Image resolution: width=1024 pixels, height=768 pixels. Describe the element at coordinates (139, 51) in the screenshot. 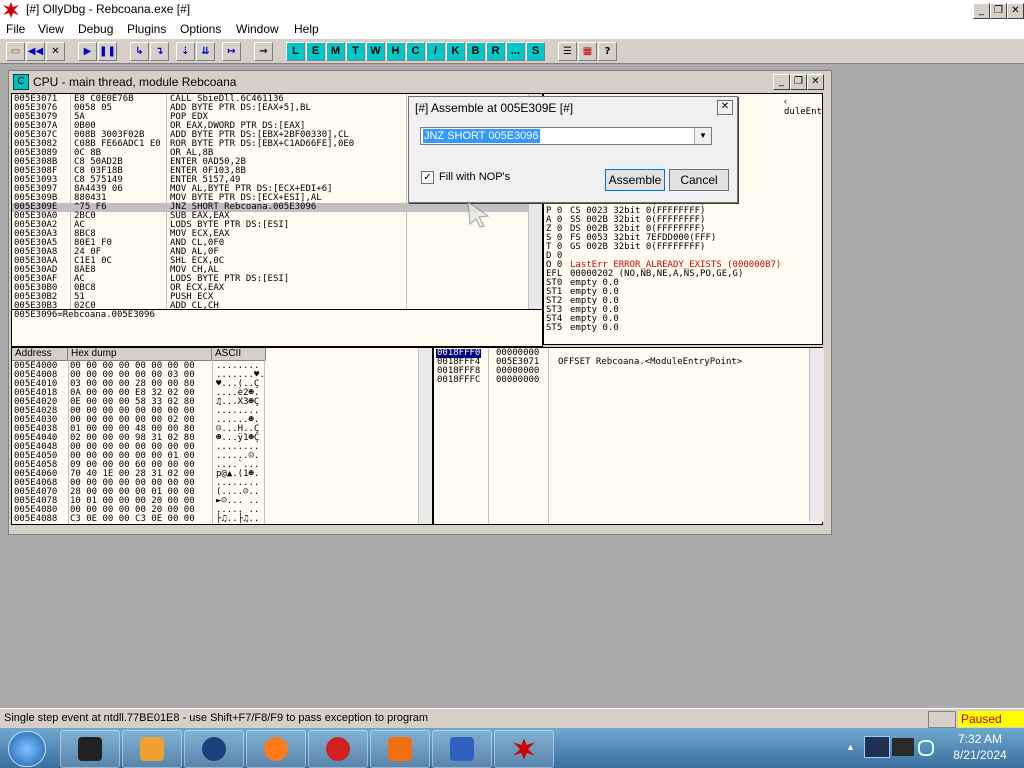

I see `step-into-icon: ↳` at that location.